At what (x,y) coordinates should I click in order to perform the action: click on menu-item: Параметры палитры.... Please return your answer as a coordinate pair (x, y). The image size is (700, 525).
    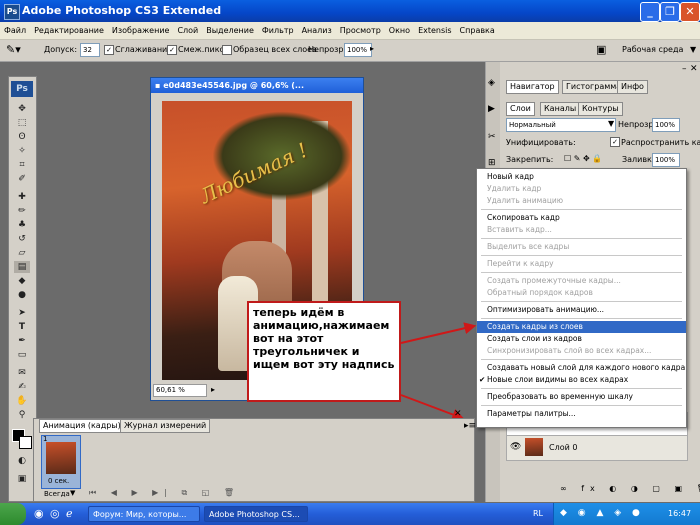
    Looking at the image, I should click on (581, 414).